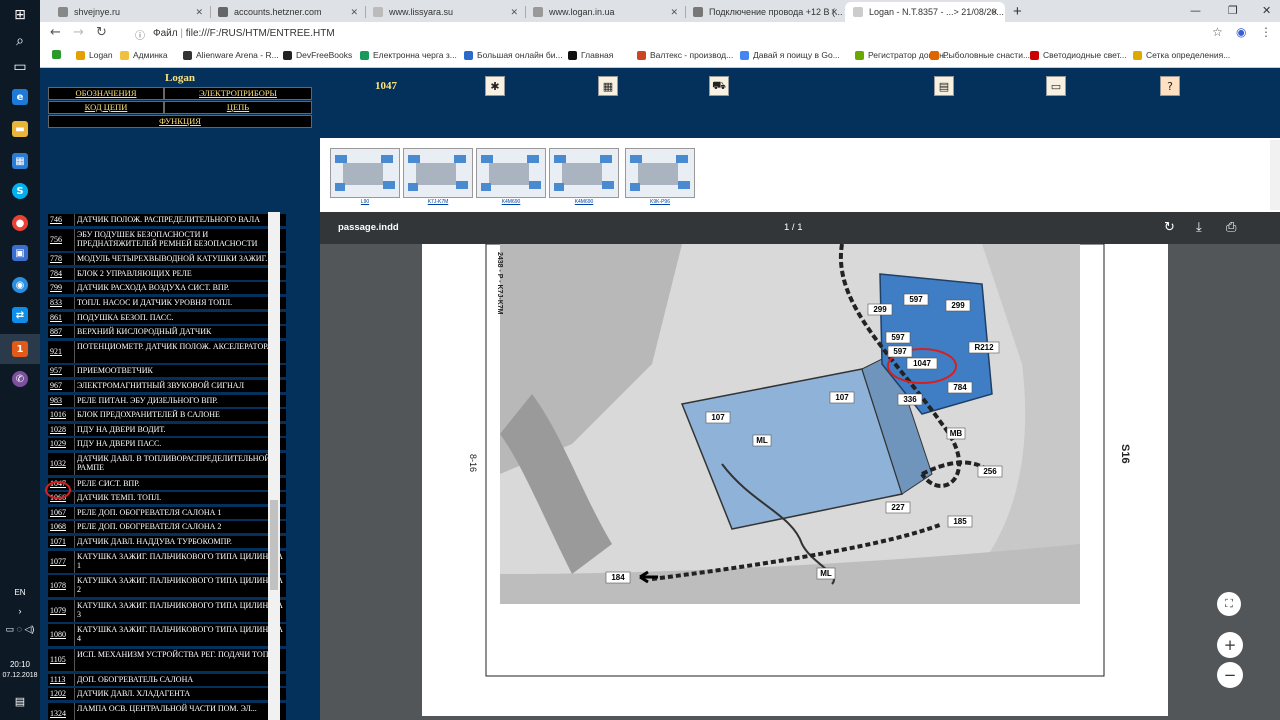  I want to click on component-row: 833 ТОПЛ. НАСОС И ДАТЧИК УРОВНЯ ТОПЛ., so click(167, 303).